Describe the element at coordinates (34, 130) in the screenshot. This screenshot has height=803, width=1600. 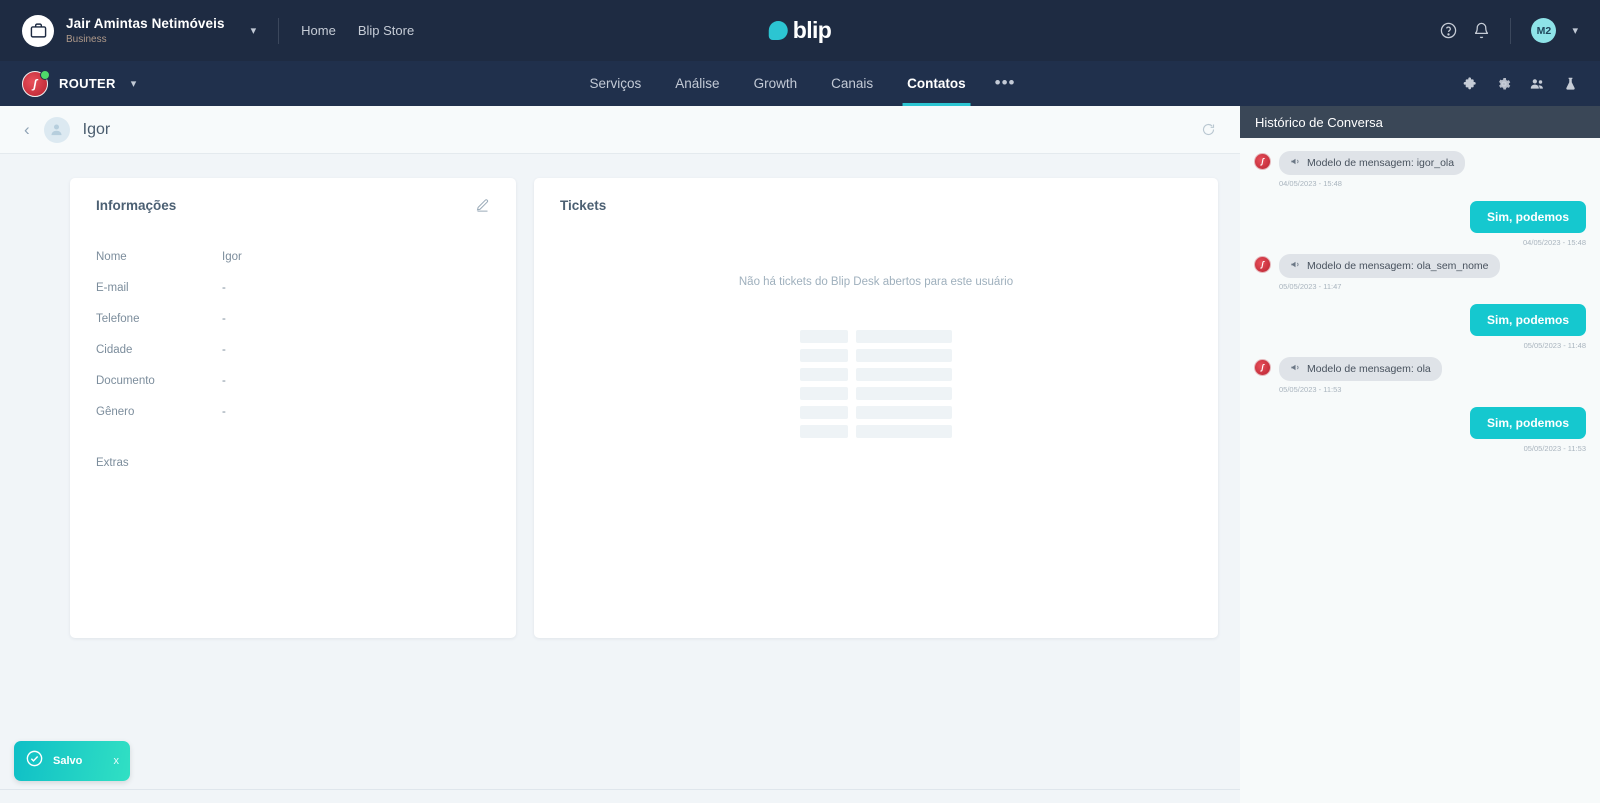
I see `back-button: ‹` at that location.